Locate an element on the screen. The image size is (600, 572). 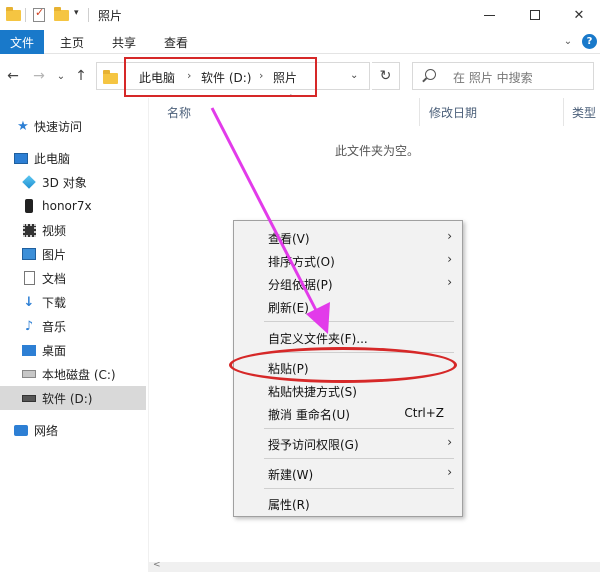
refresh-button: ↻ is located at coordinates (386, 76).